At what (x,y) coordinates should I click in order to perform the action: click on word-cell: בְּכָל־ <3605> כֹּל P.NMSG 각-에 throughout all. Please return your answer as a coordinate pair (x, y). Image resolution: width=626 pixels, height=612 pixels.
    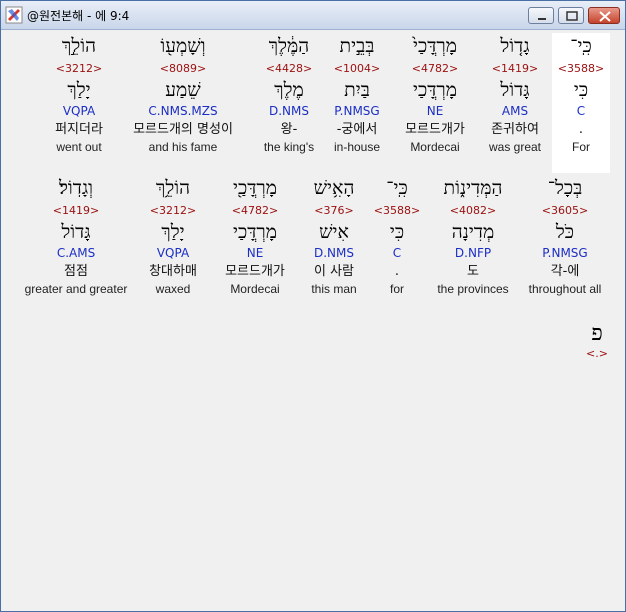
    Looking at the image, I should click on (565, 236).